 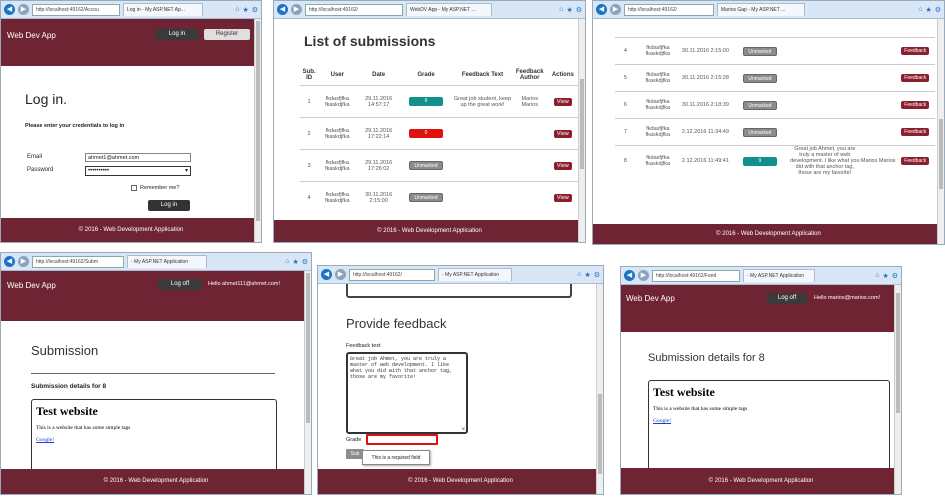 What do you see at coordinates (696, 275) in the screenshot?
I see `address-bar: http://localhost:49162/Feed` at bounding box center [696, 275].